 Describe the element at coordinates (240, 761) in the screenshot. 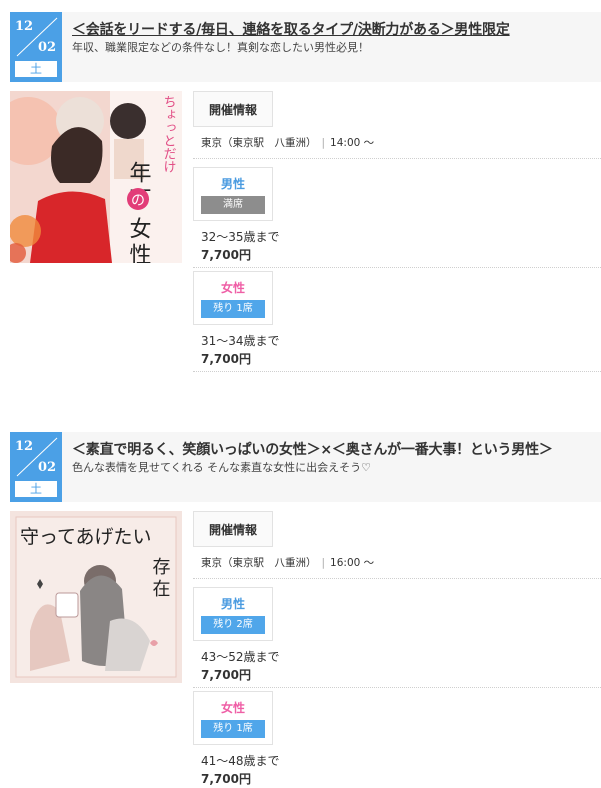

I see `female-age: 41～48歳まで` at that location.